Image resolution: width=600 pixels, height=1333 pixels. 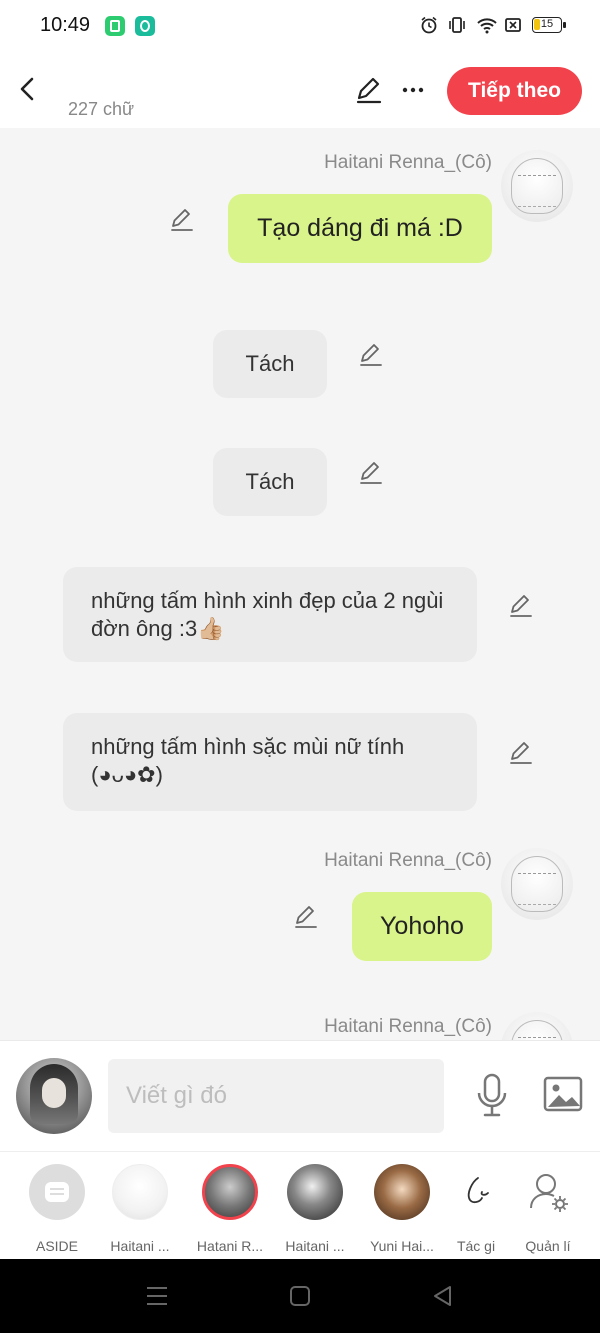 I want to click on character-tab-aside: ASIDE, so click(x=57, y=1209).